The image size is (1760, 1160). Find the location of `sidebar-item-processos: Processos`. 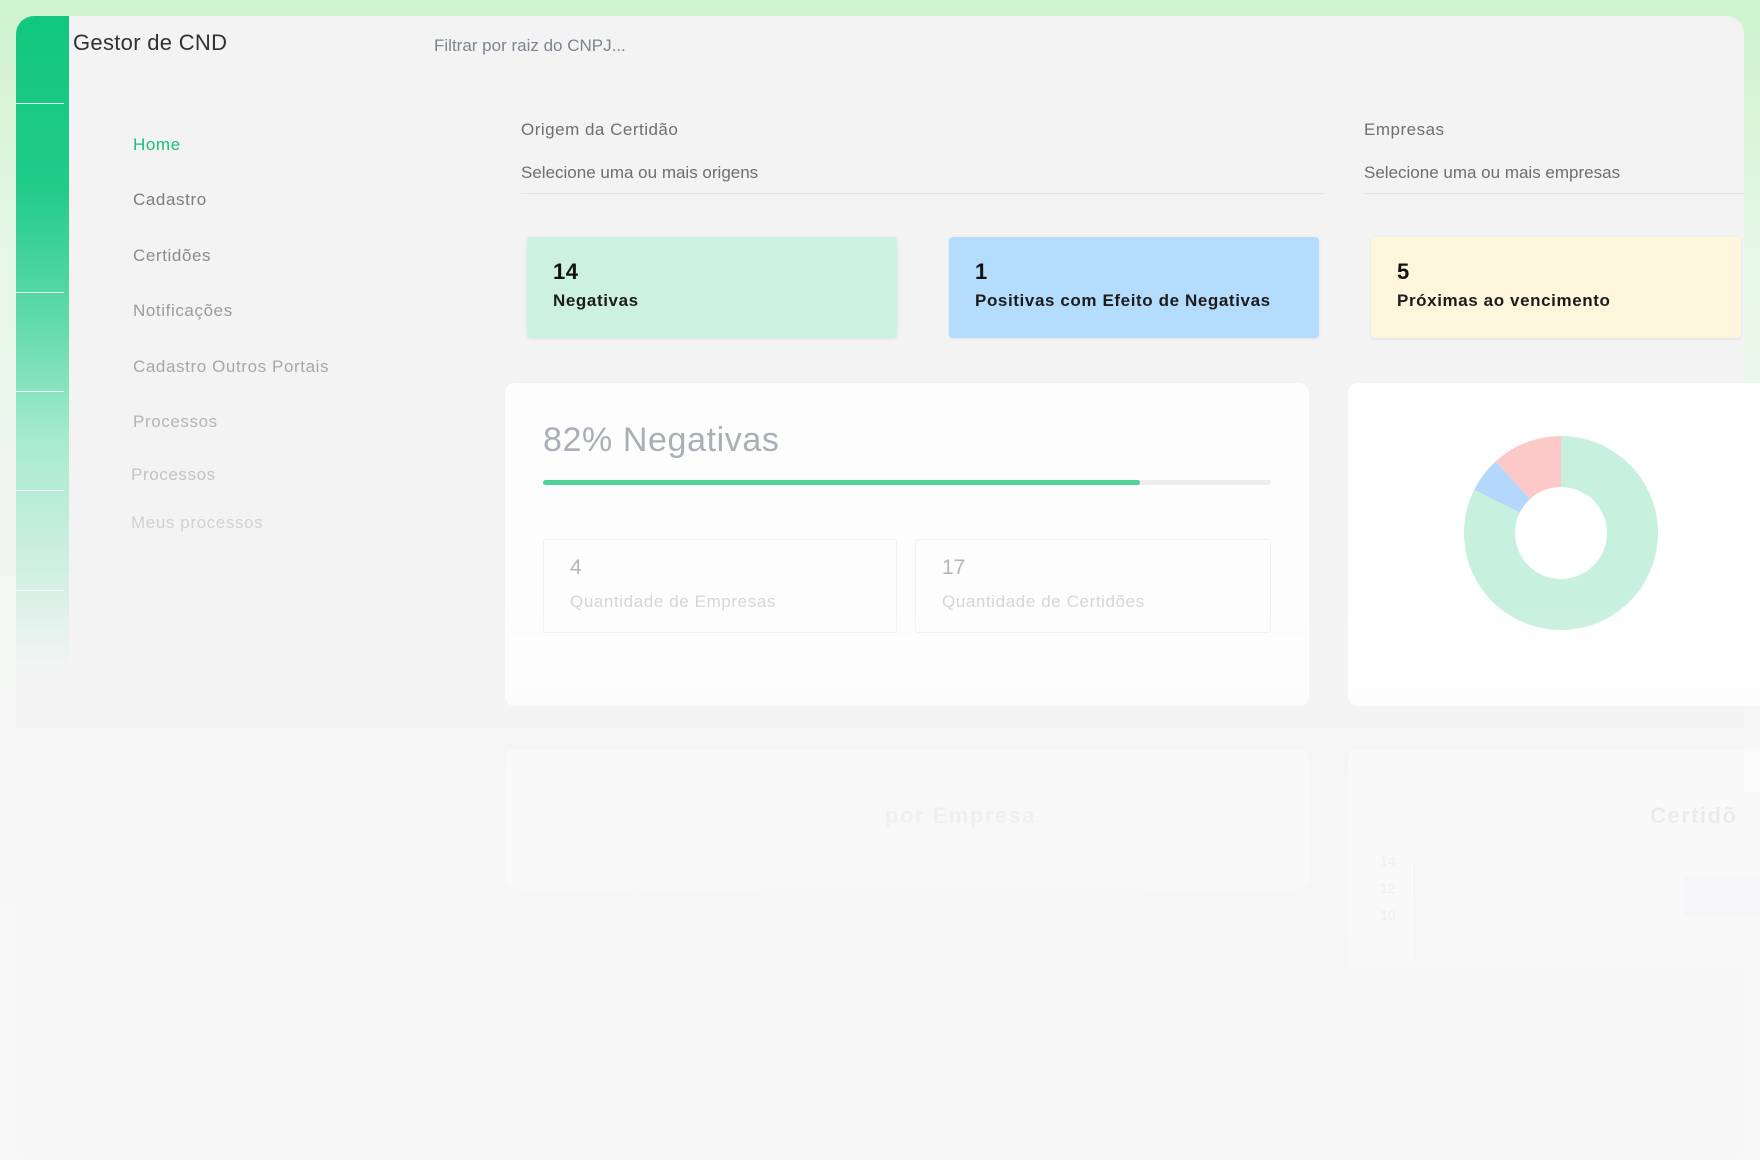

sidebar-item-processos: Processos is located at coordinates (175, 422).